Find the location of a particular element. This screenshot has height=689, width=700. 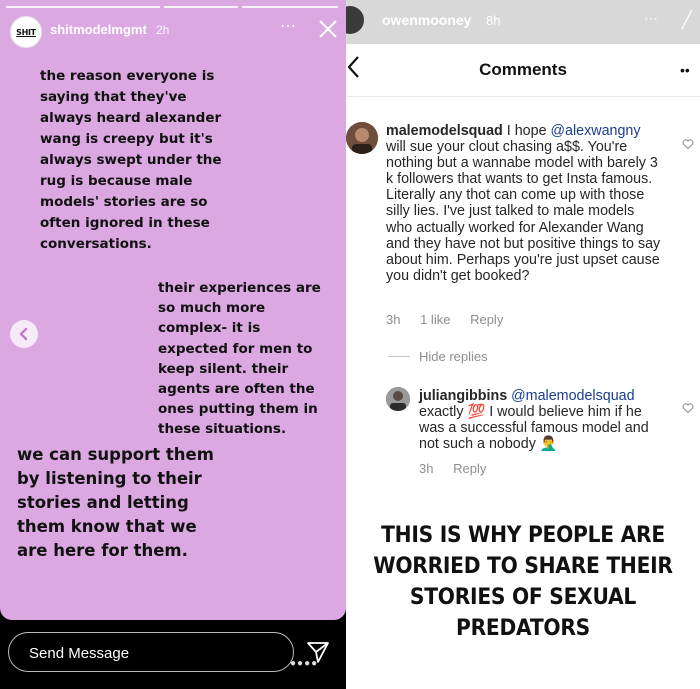

comment-mention-link: @malemodelsquad is located at coordinates (572, 396).